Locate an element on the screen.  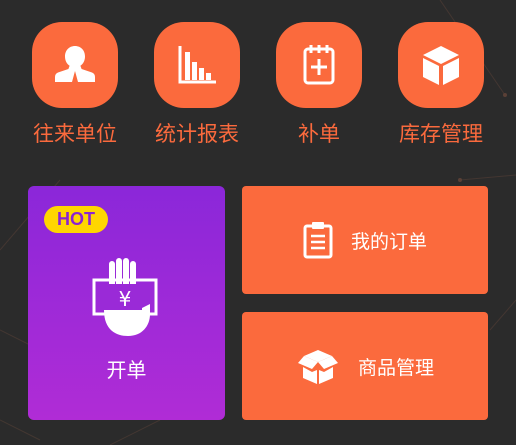
inventory-icon-box is located at coordinates (441, 65).